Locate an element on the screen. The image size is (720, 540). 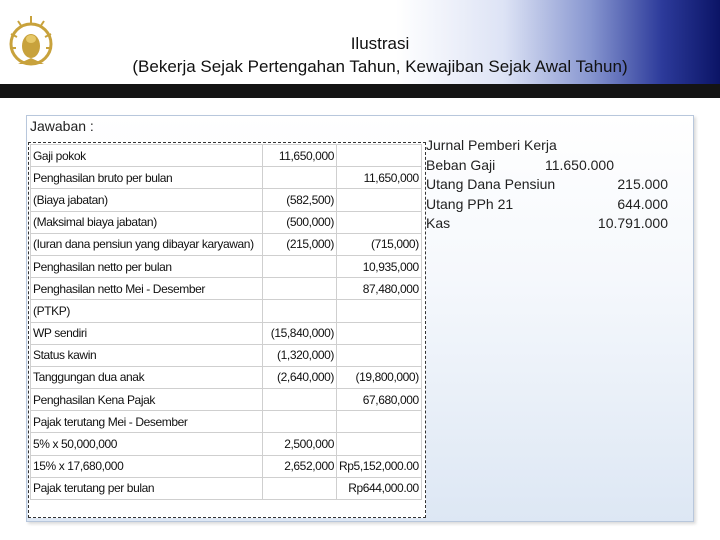
table-row: (Biaya jabatan) (582,500) is located at coordinates (226, 200).